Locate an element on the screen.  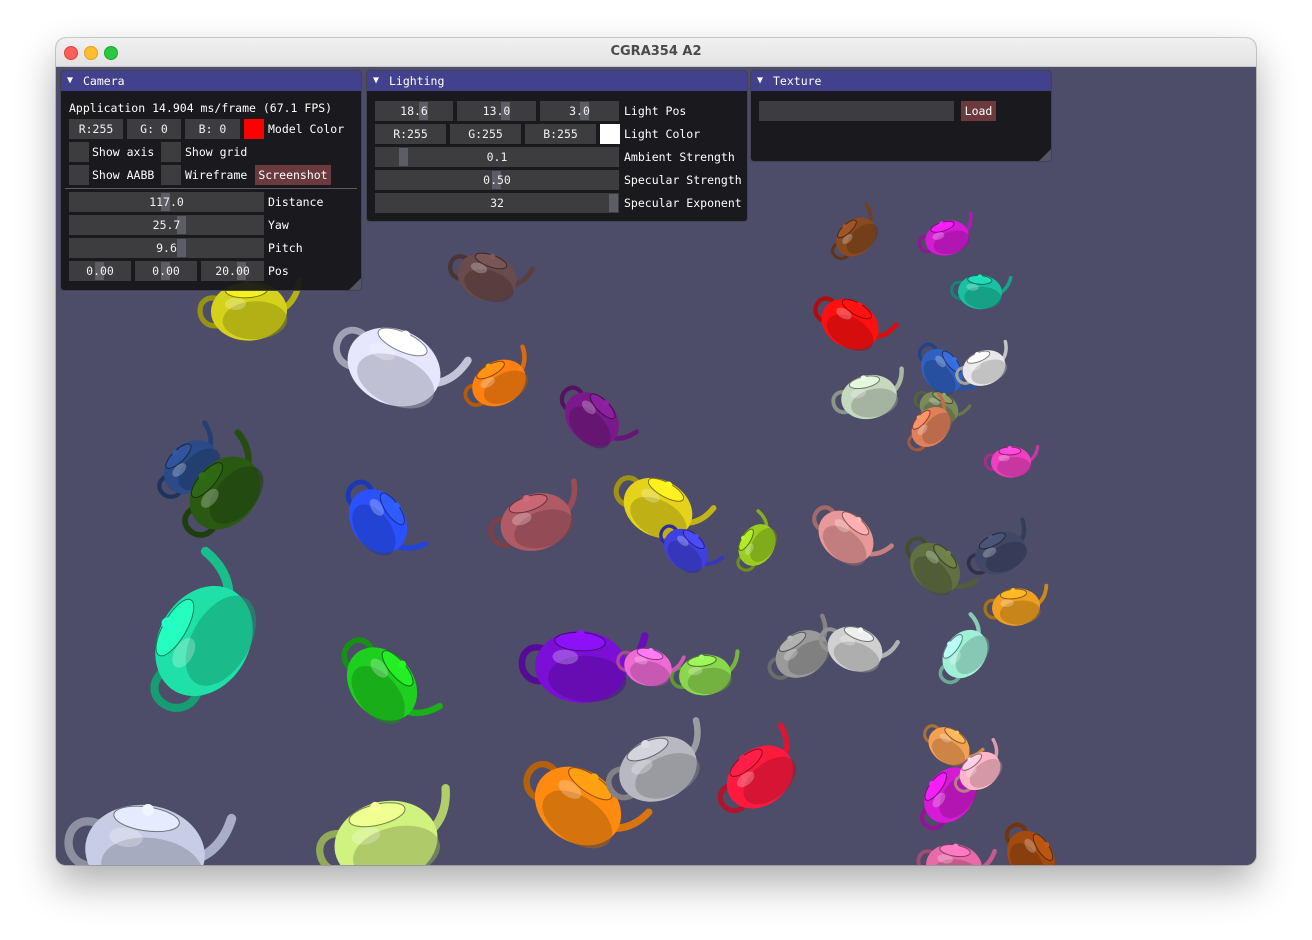
yaw-slider: 25.7 is located at coordinates (166, 225).